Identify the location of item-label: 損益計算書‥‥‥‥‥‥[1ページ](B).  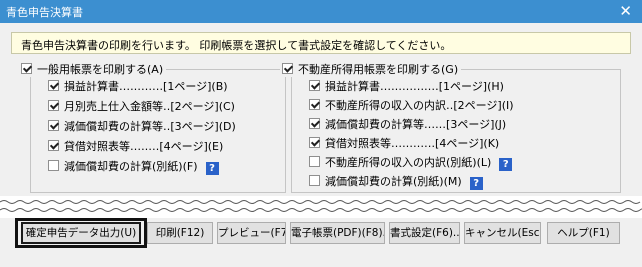
(146, 86).